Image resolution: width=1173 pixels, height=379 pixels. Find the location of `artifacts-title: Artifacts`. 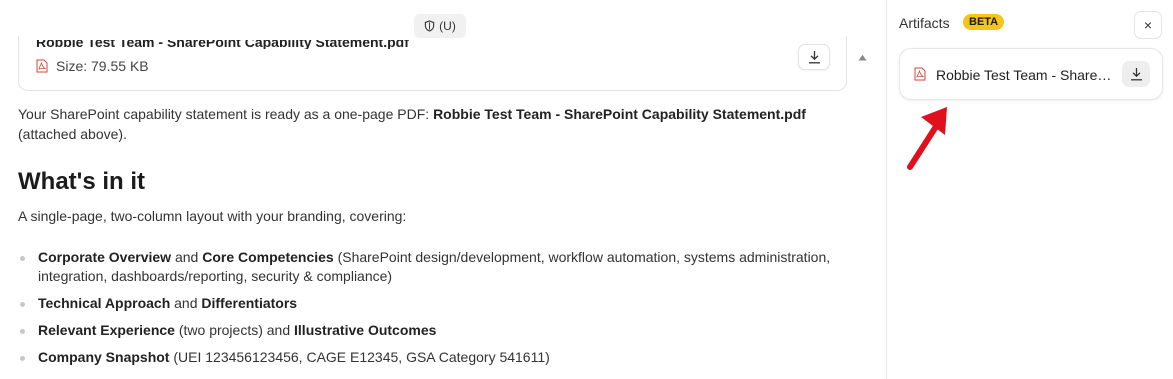

artifacts-title: Artifacts is located at coordinates (924, 23).